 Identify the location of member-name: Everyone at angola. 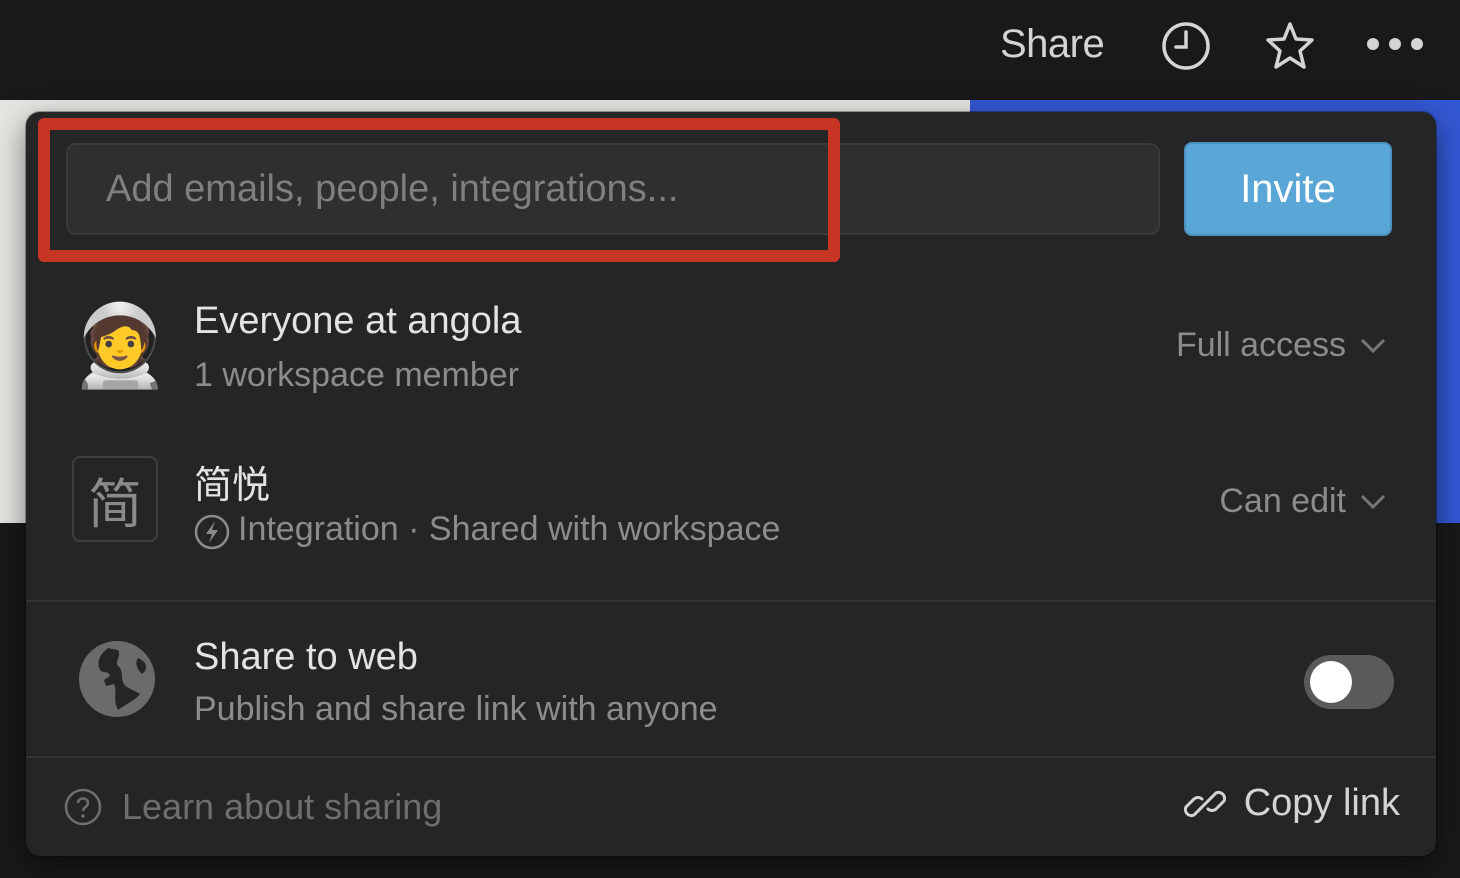
(358, 321).